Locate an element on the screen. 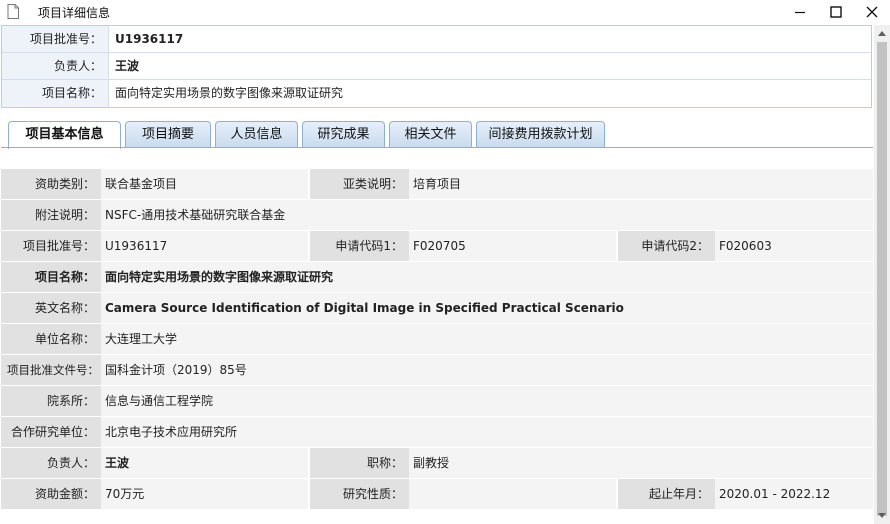 The height and width of the screenshot is (524, 890). apply-code2-value: F020603 is located at coordinates (794, 246).